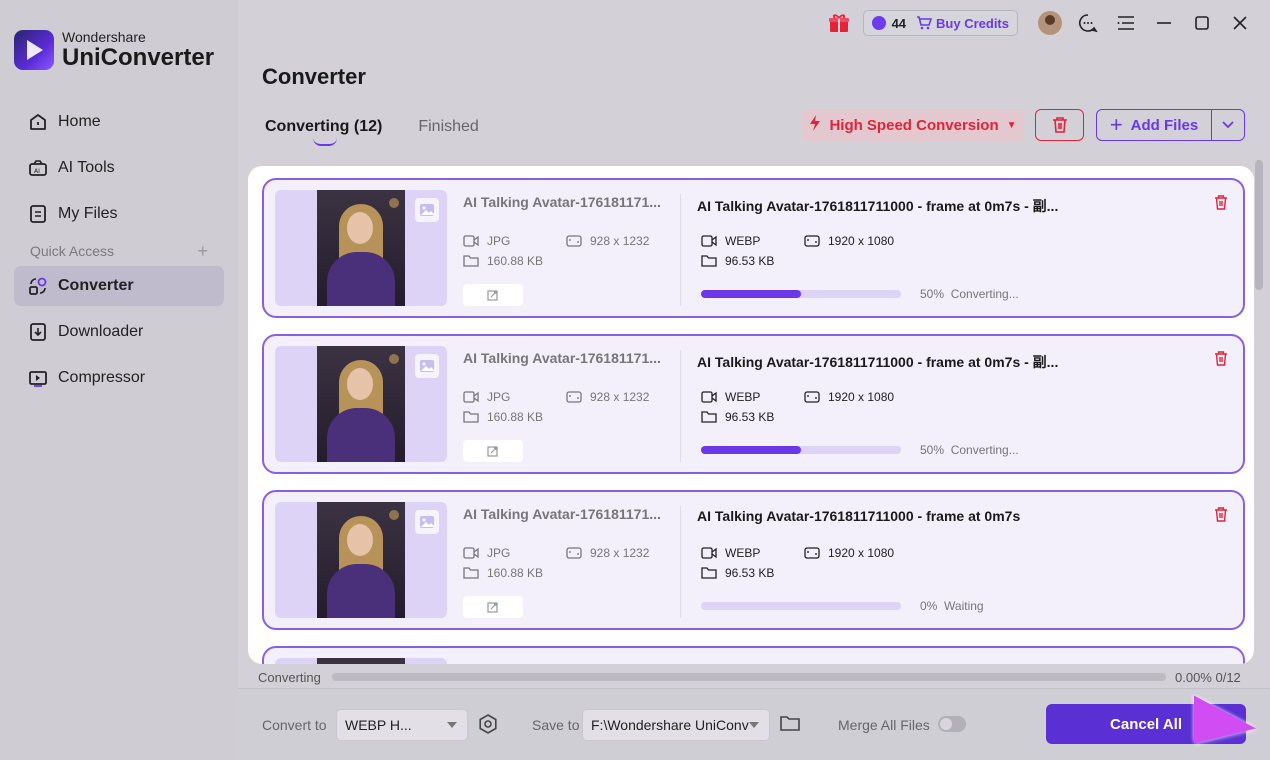  I want to click on maximize-icon, so click(1202, 23).